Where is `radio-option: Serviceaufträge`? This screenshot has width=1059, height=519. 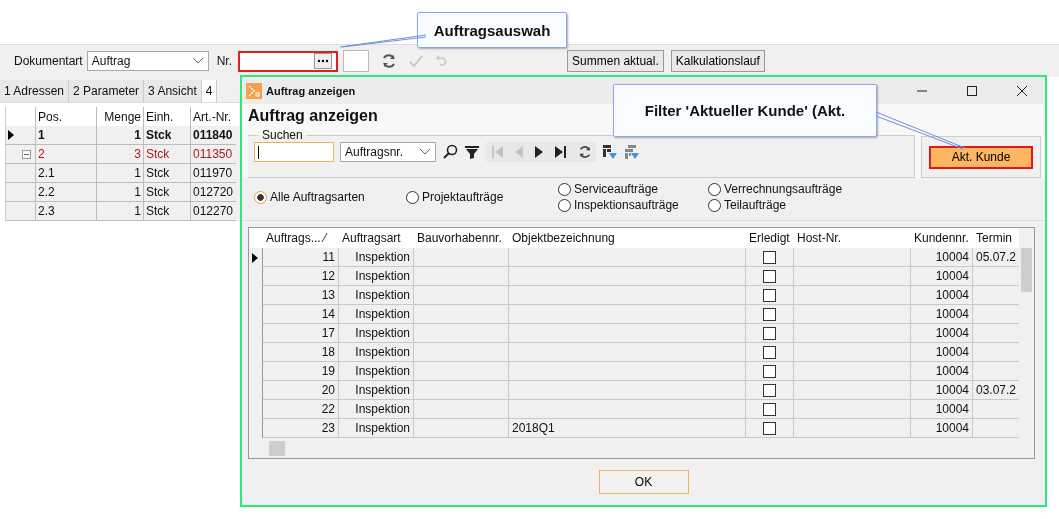
radio-option: Serviceaufträge is located at coordinates (633, 189).